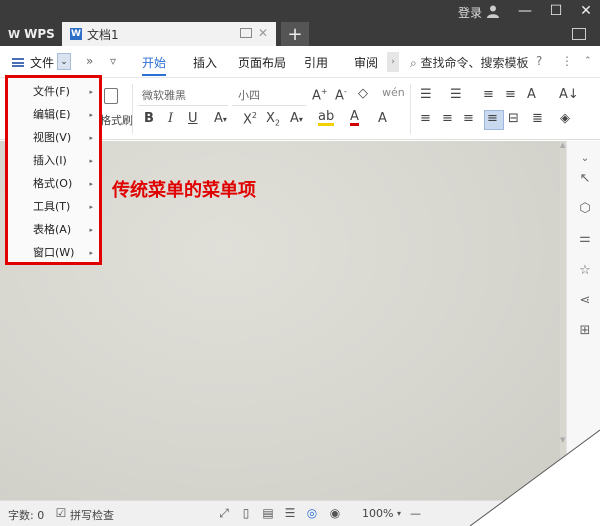  Describe the element at coordinates (488, 94) in the screenshot. I see `decrease-indent-icon: ≡` at that location.